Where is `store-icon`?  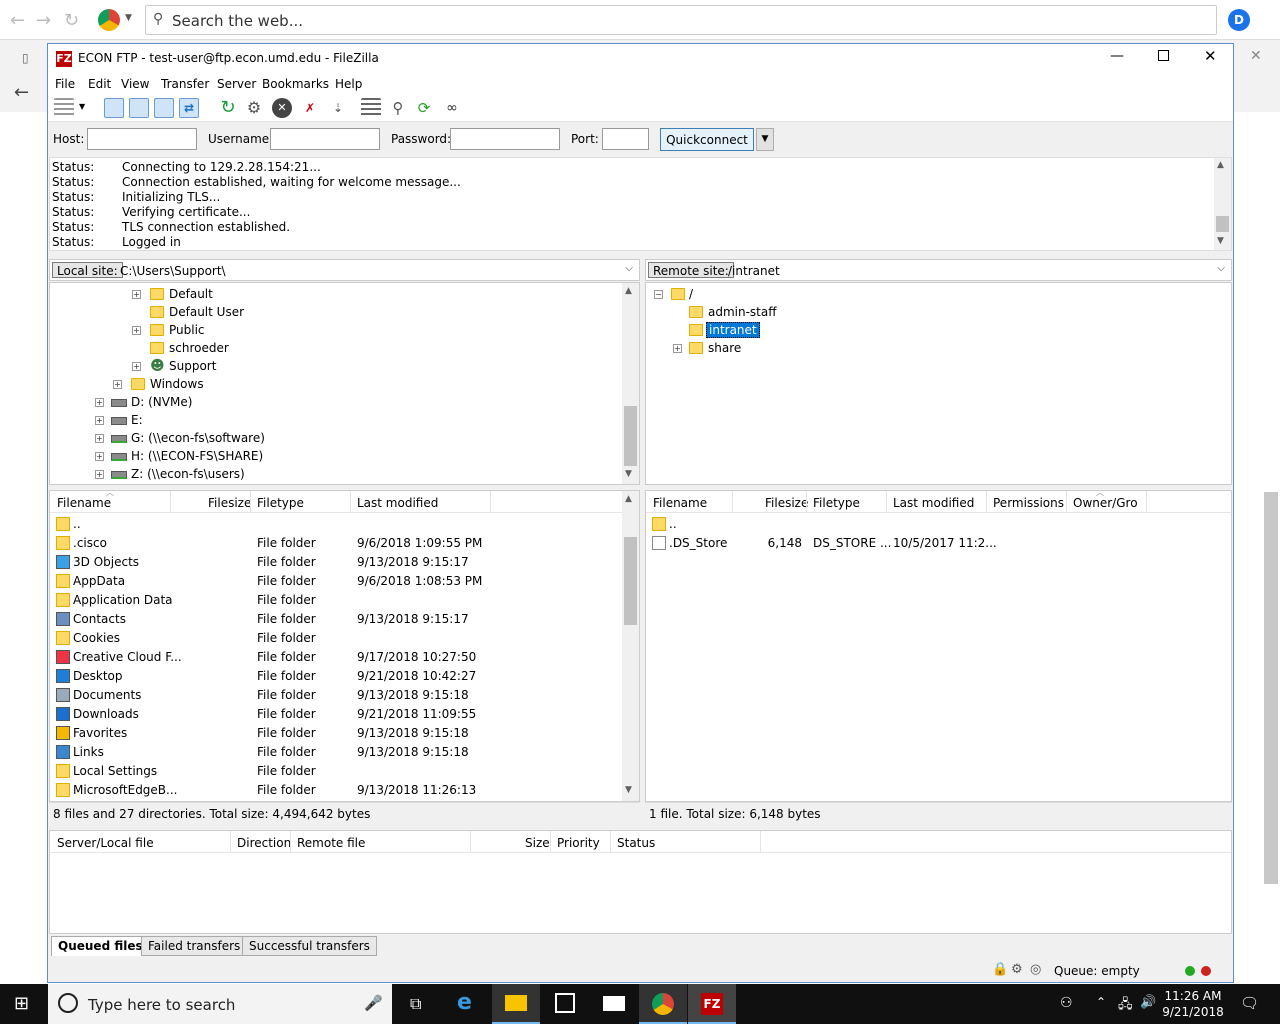 store-icon is located at coordinates (565, 1004).